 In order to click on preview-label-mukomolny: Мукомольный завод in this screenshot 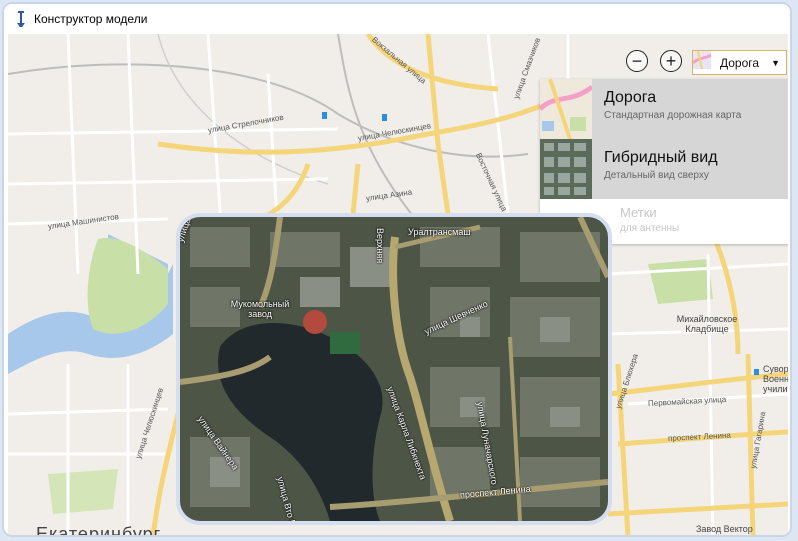, I will do `click(260, 309)`.